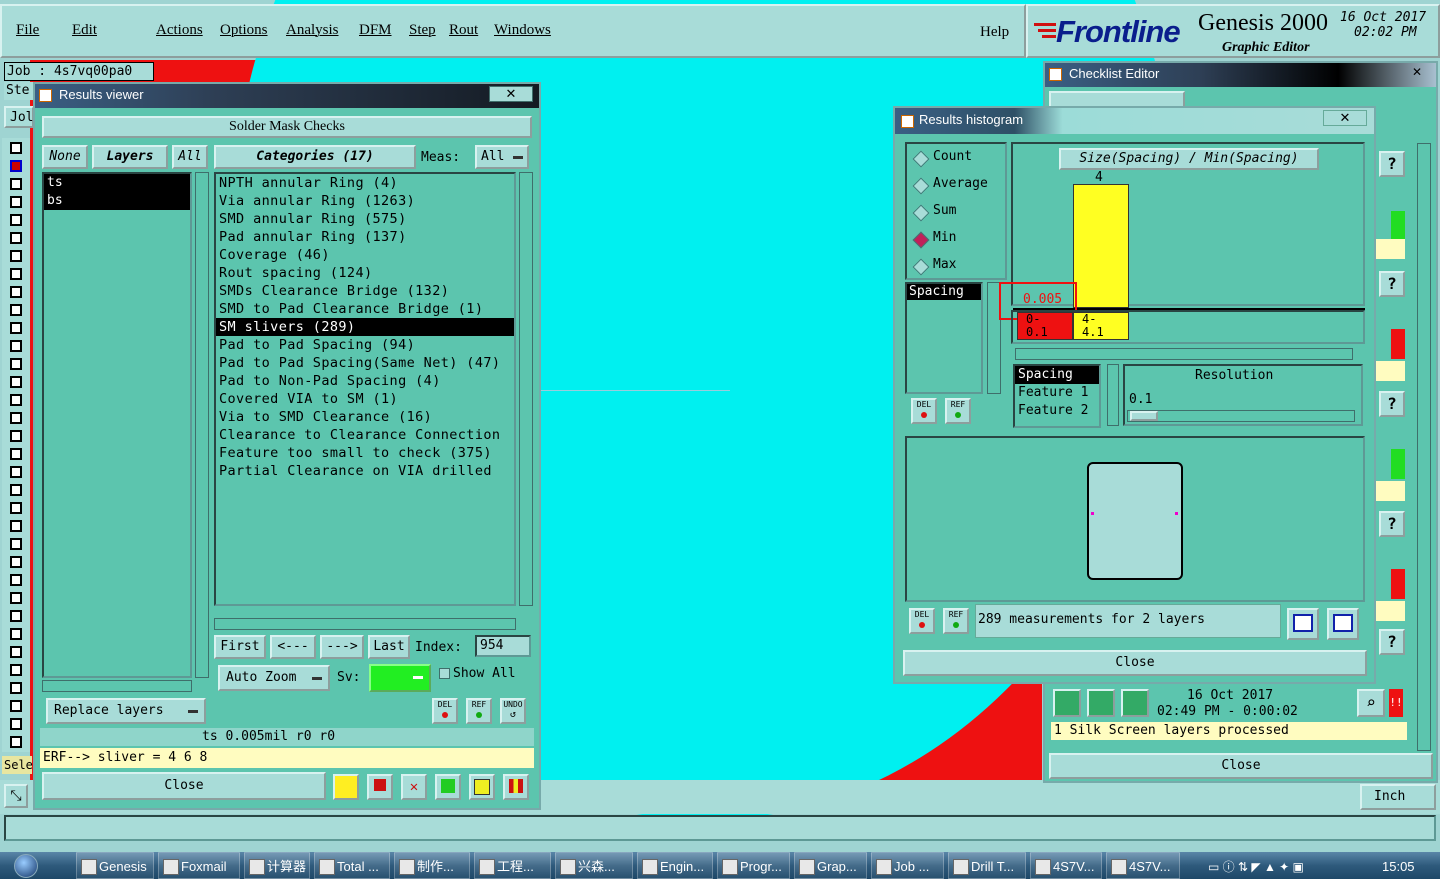  What do you see at coordinates (1101, 326) in the screenshot?
I see `histogram-bin: 4- 4.1` at bounding box center [1101, 326].